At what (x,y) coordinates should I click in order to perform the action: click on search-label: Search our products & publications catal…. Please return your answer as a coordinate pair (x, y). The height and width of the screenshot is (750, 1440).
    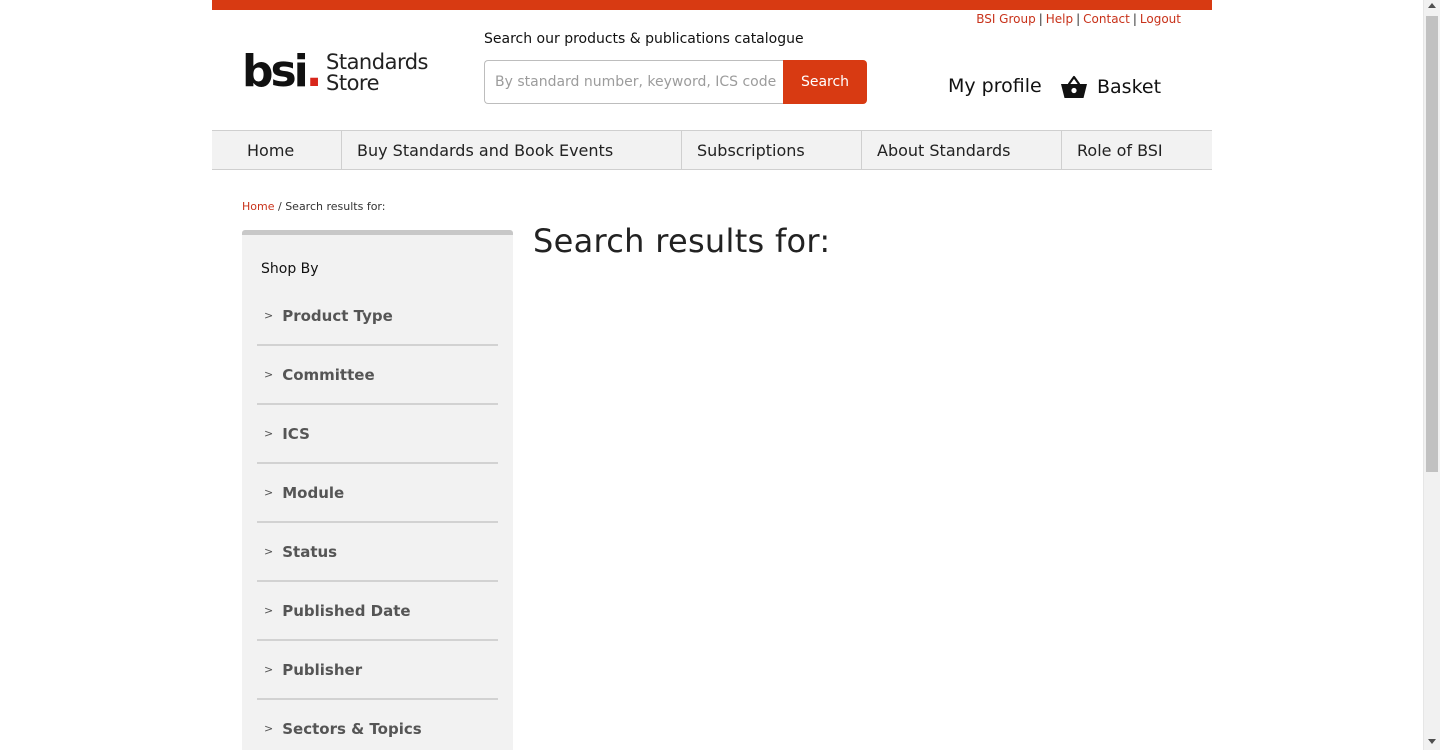
    Looking at the image, I should click on (644, 39).